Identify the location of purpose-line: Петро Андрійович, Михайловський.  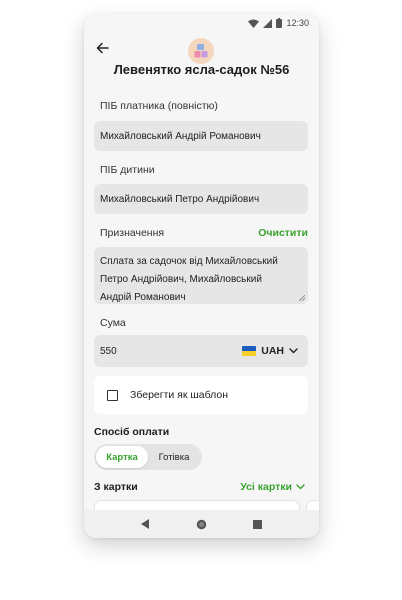
(181, 279).